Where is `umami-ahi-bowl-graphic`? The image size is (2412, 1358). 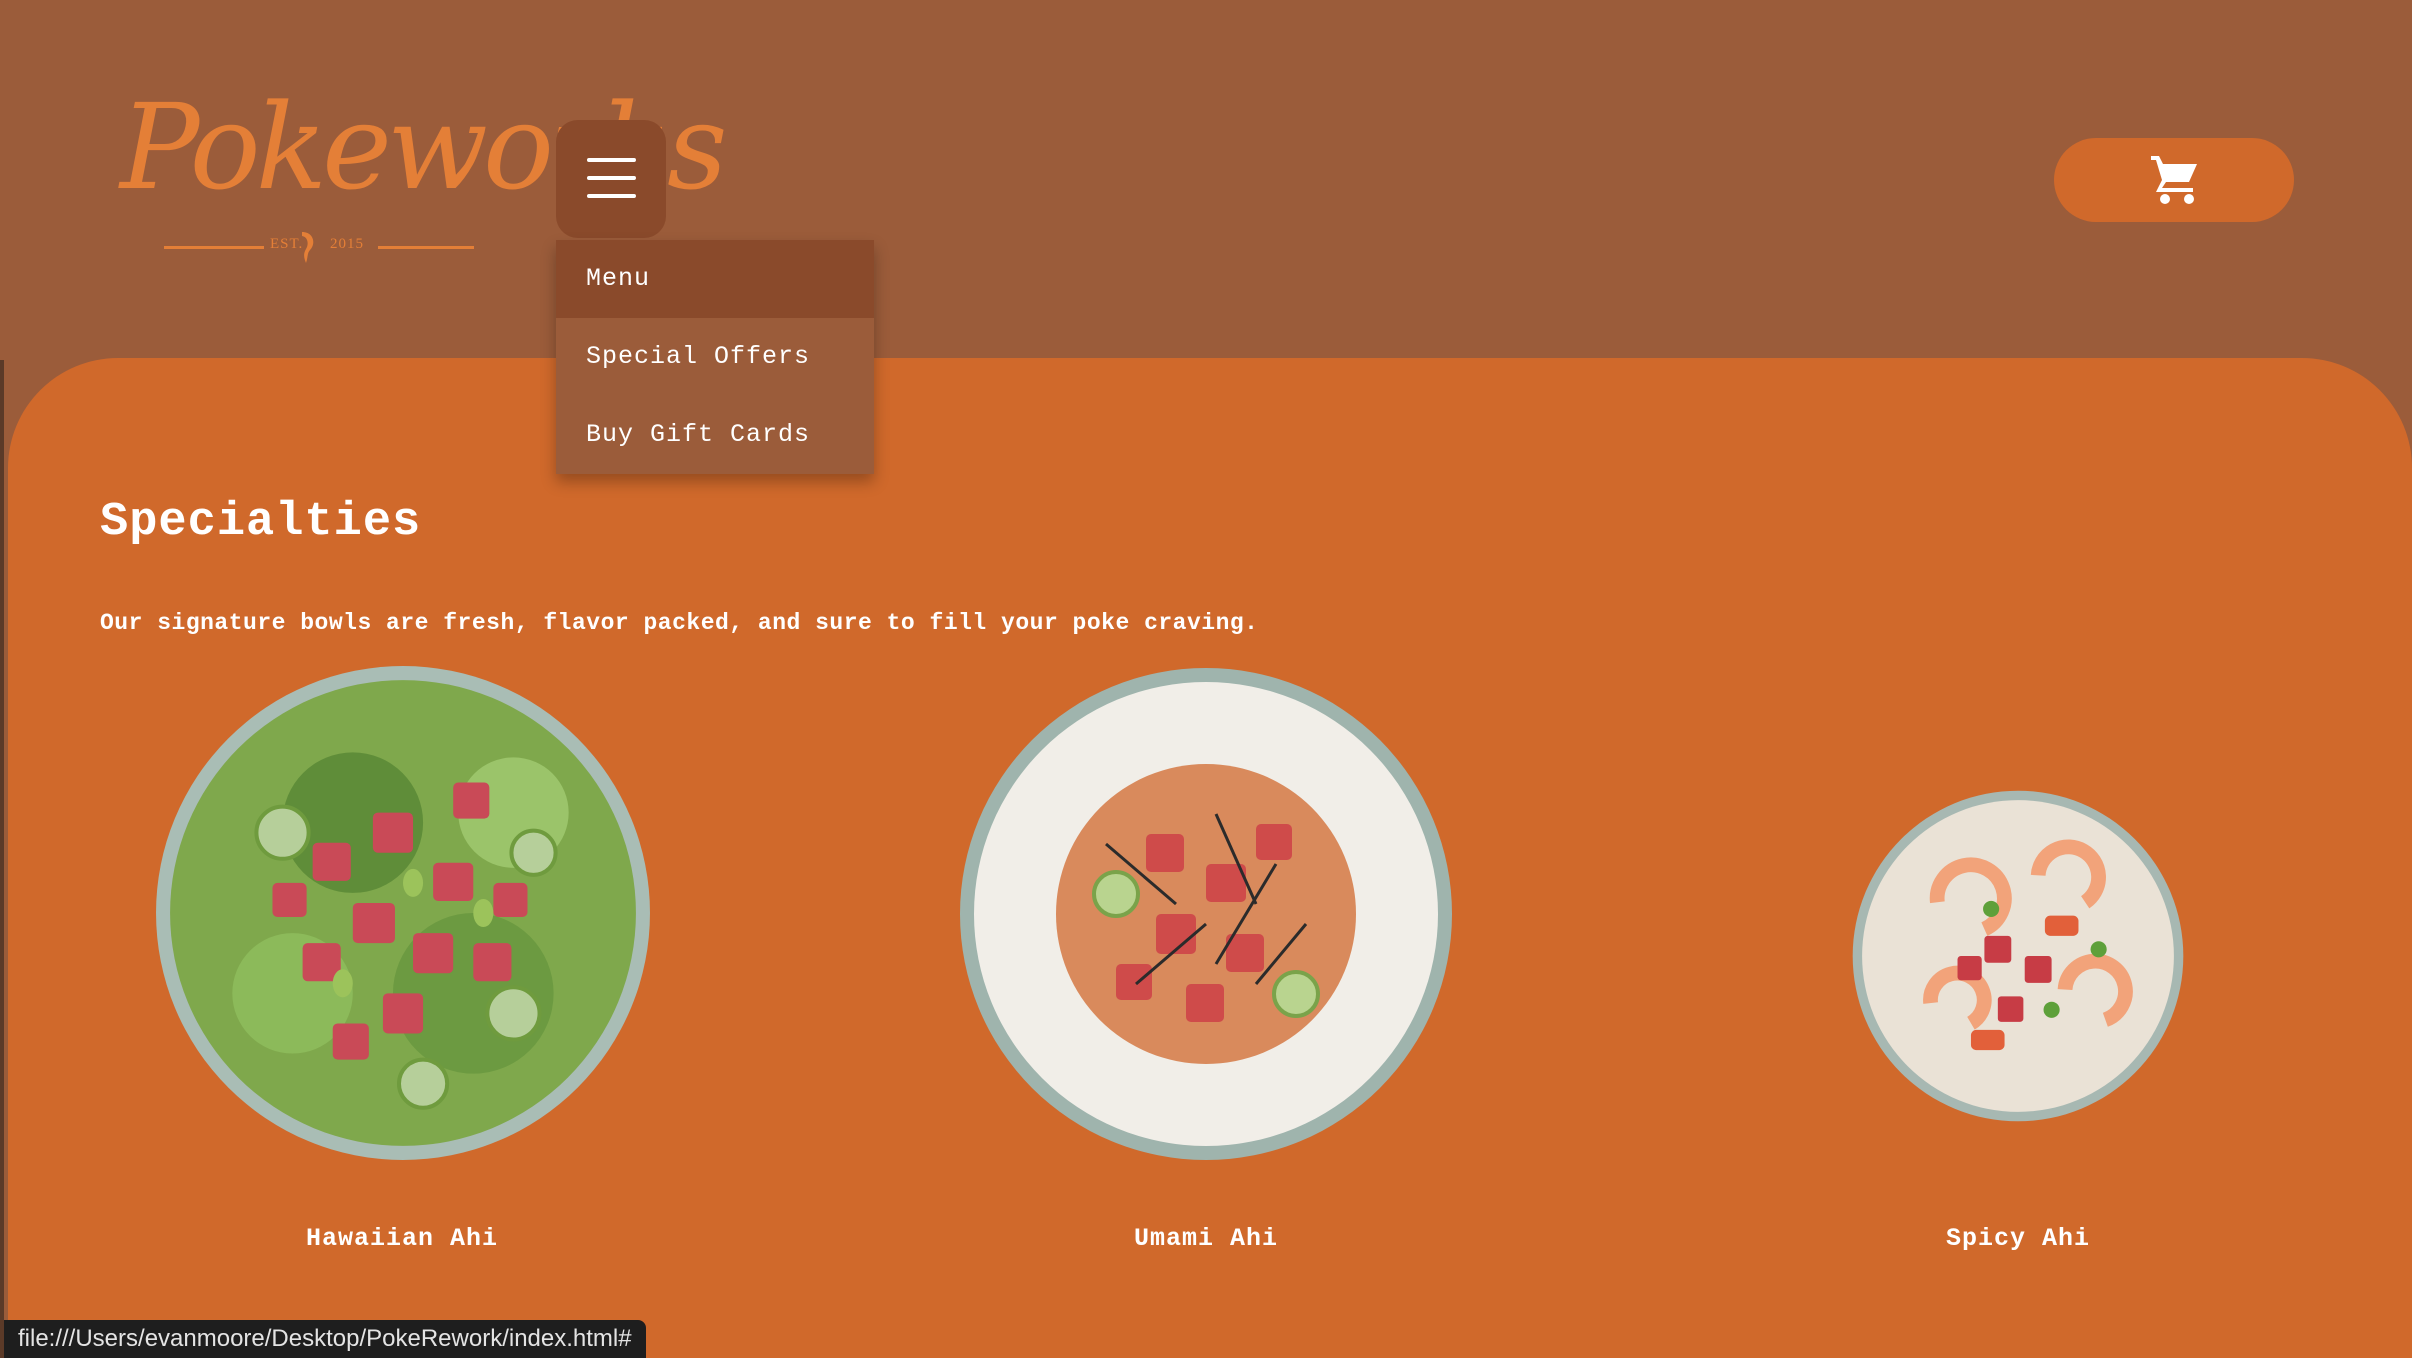
umami-ahi-bowl-graphic is located at coordinates (1206, 914).